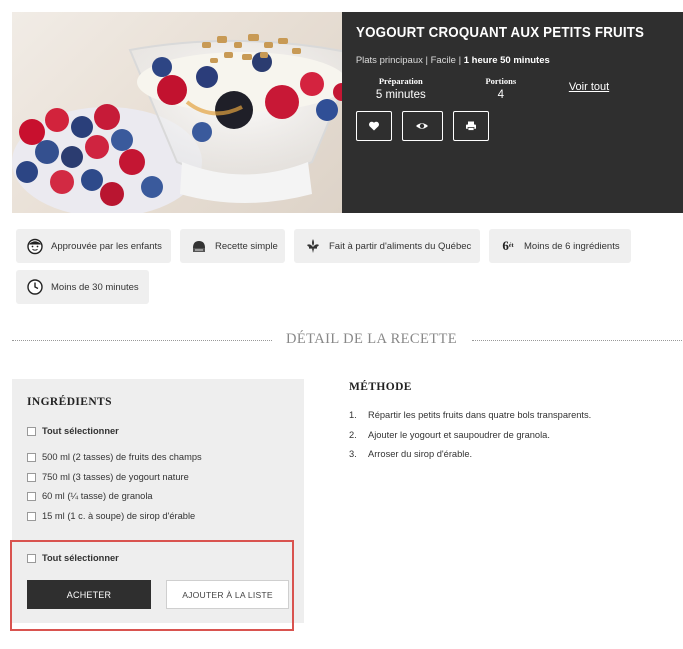 This screenshot has height=649, width=683. I want to click on tag-quebec-food: Fait à partir d'aliments du Québec, so click(387, 246).